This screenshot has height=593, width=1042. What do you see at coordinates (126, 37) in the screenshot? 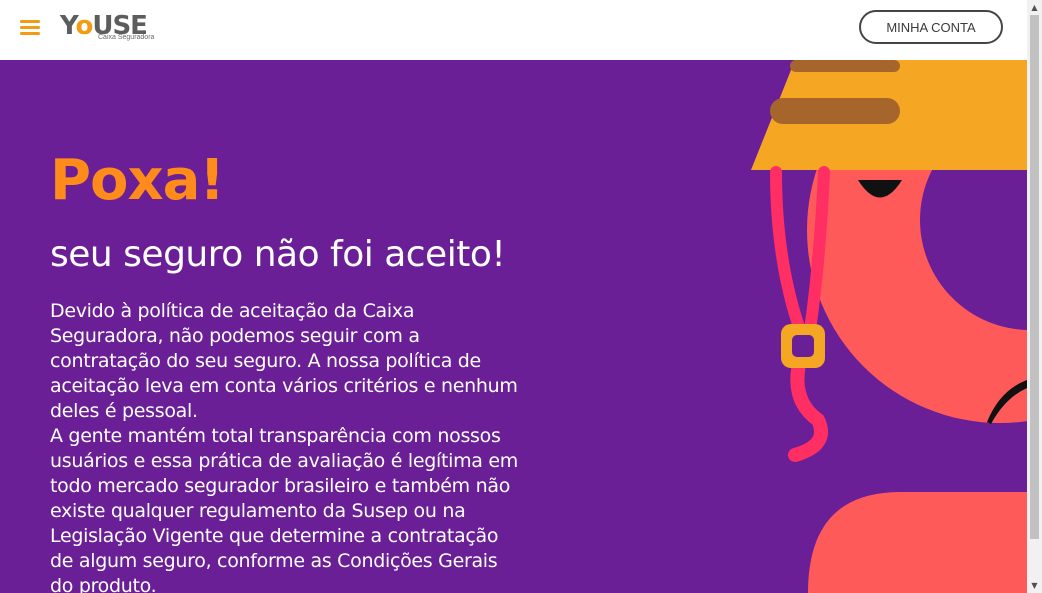
I see `logo-subtitle: Caixa Seguradora` at bounding box center [126, 37].